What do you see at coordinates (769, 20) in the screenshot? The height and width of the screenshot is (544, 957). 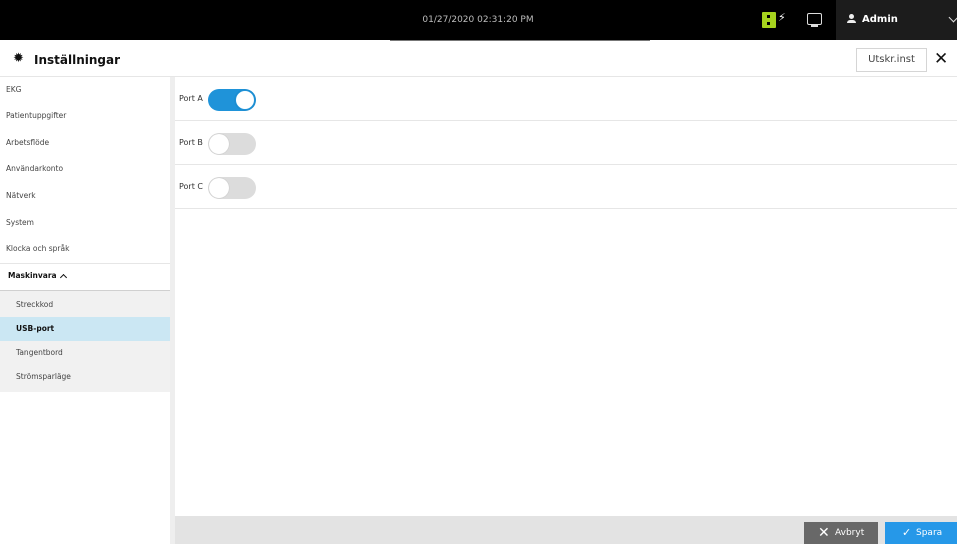 I see `battery-icon` at bounding box center [769, 20].